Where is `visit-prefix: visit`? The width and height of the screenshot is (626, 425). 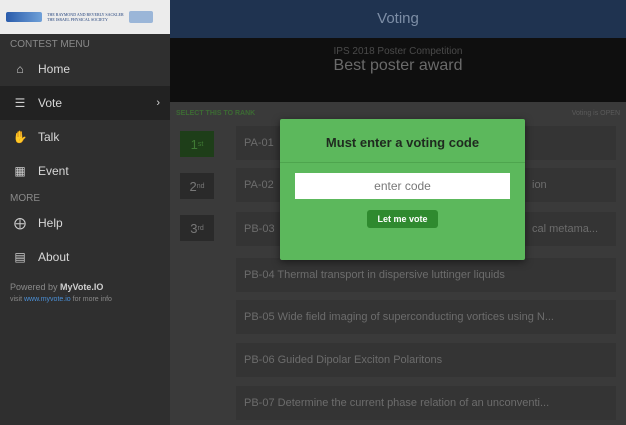 visit-prefix: visit is located at coordinates (17, 299).